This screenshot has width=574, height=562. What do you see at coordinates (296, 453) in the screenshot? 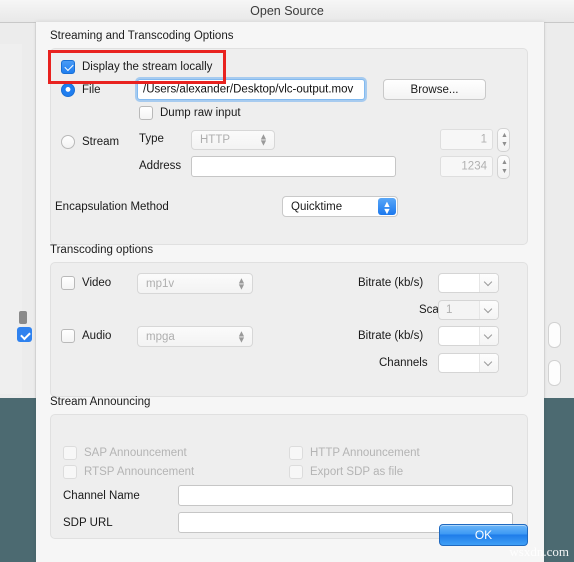
I see `http-announcement-checkbox` at bounding box center [296, 453].